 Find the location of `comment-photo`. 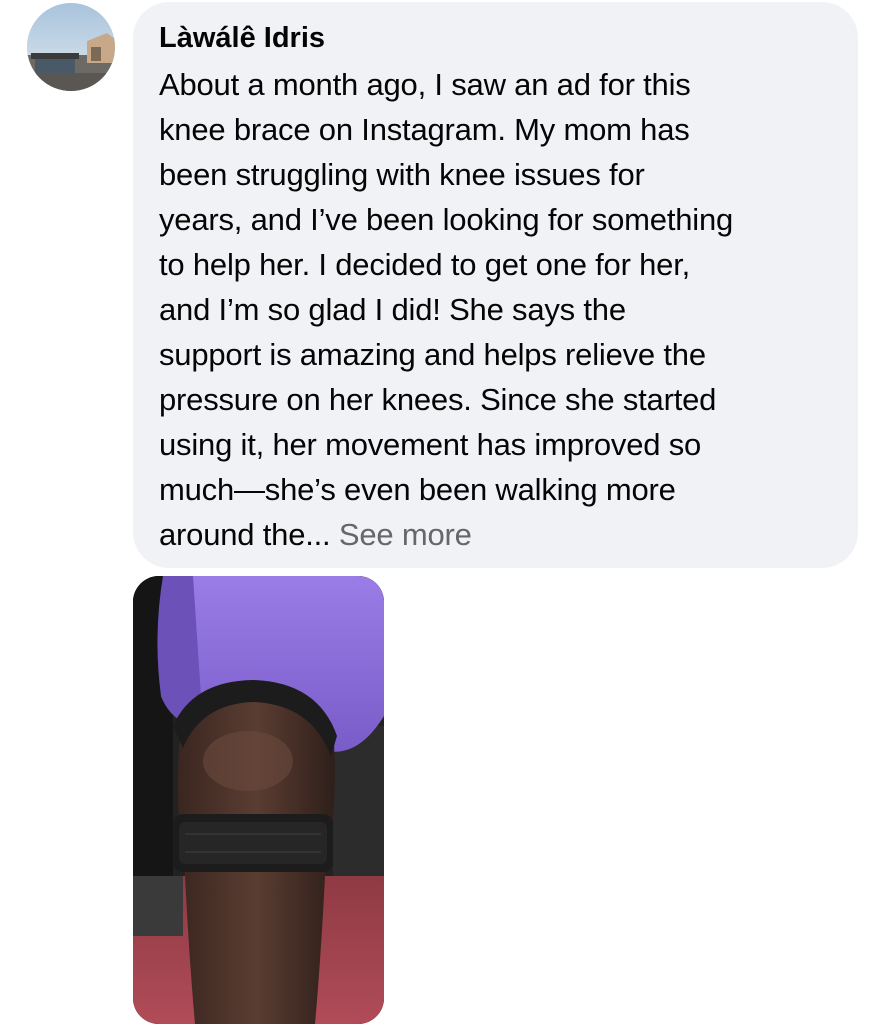

comment-photo is located at coordinates (258, 800).